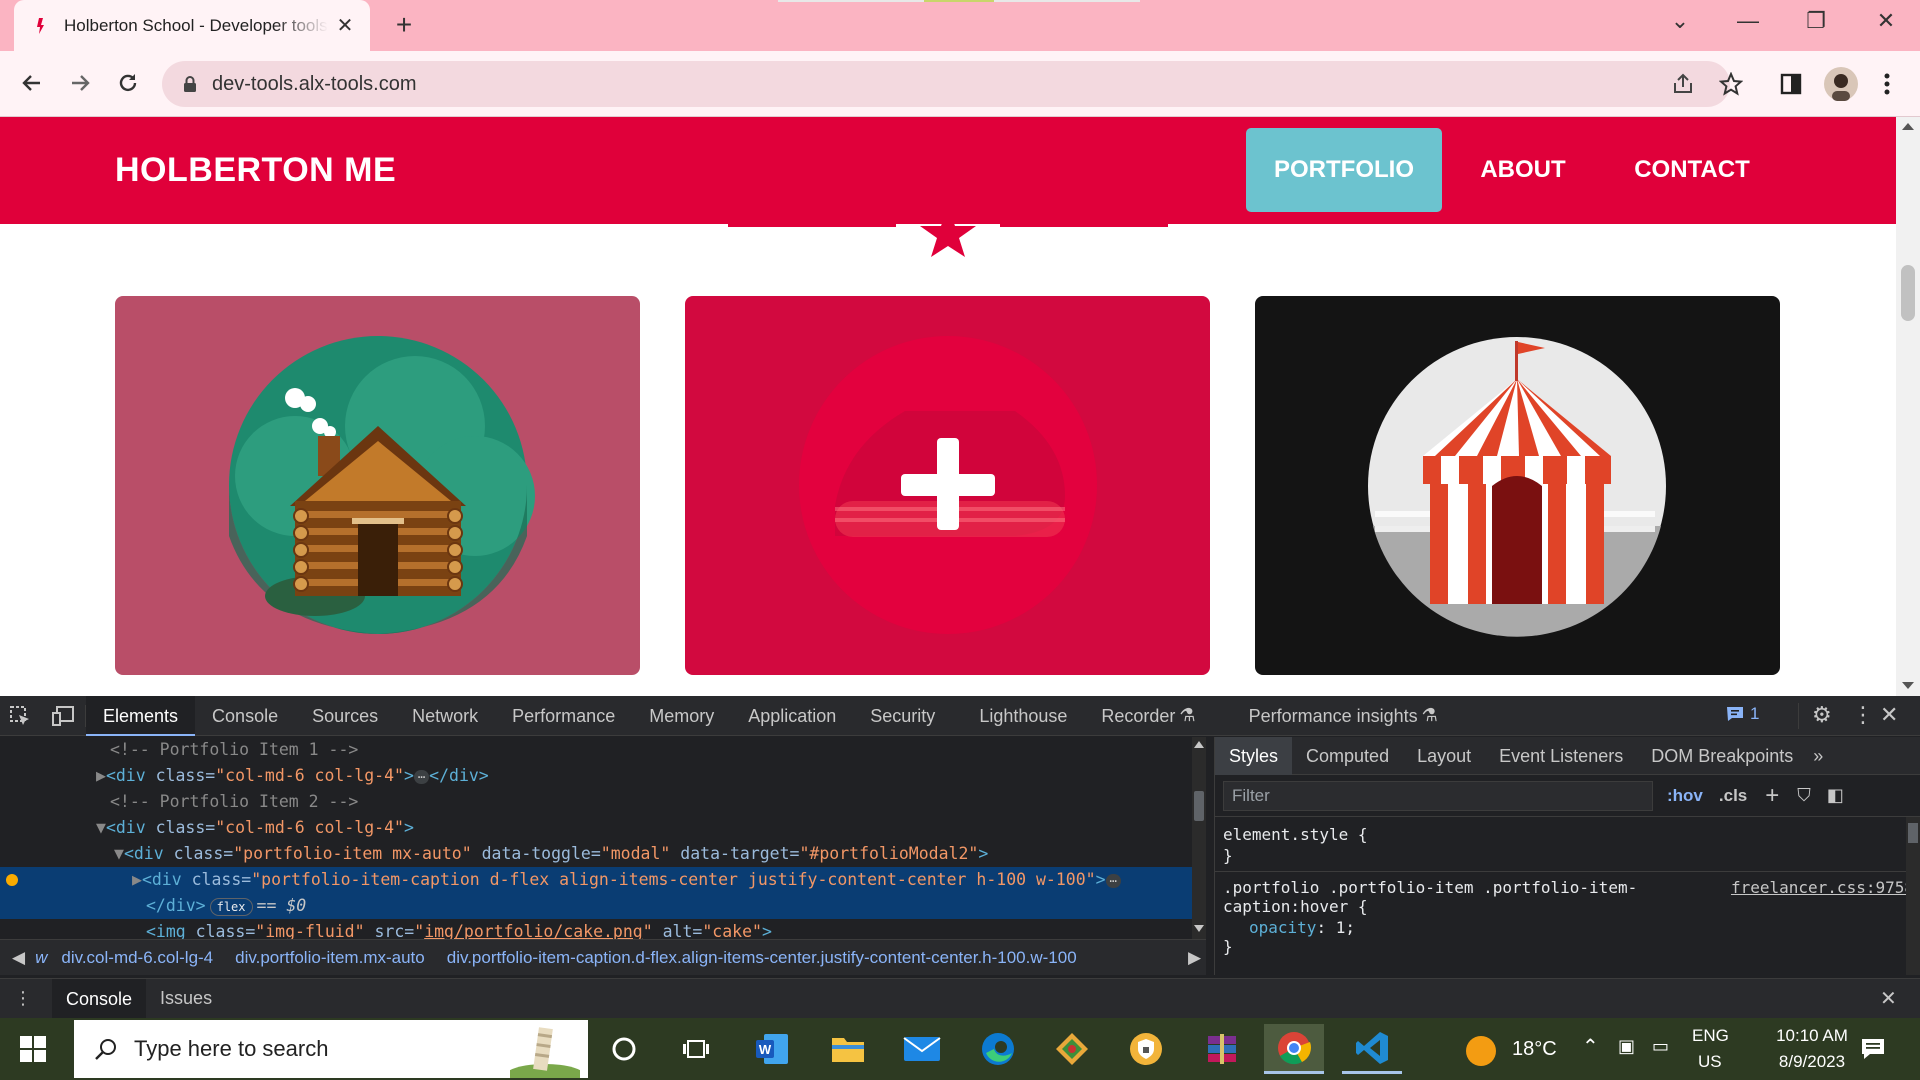  Describe the element at coordinates (1534, 1049) in the screenshot. I see `weather-temperature: 18°C` at that location.